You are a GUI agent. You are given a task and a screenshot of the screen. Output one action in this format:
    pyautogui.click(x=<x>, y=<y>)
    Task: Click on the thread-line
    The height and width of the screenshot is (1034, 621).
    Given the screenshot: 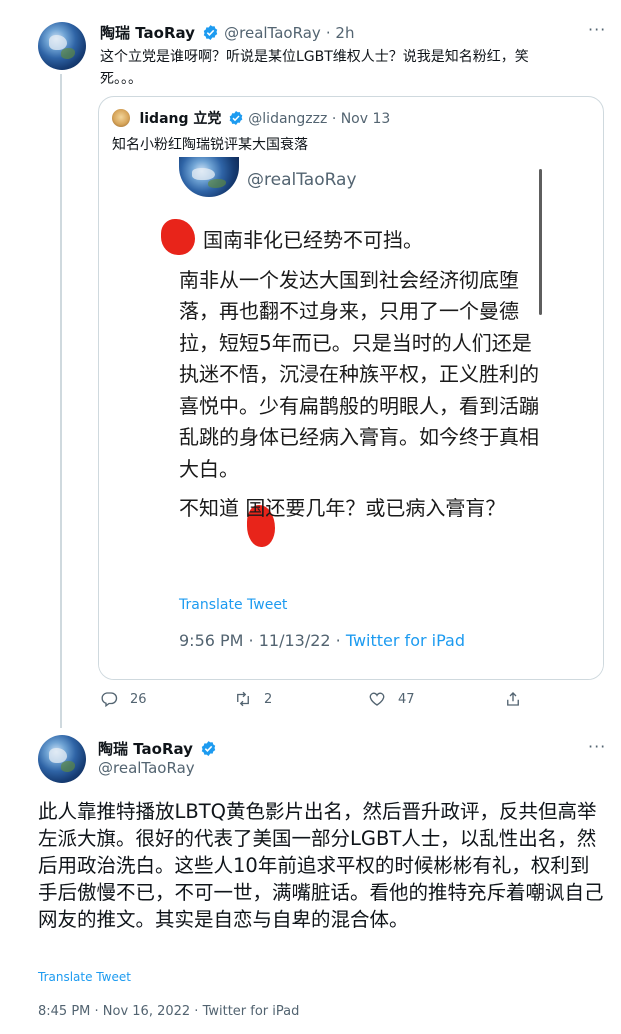 What is the action you would take?
    pyautogui.click(x=61, y=401)
    